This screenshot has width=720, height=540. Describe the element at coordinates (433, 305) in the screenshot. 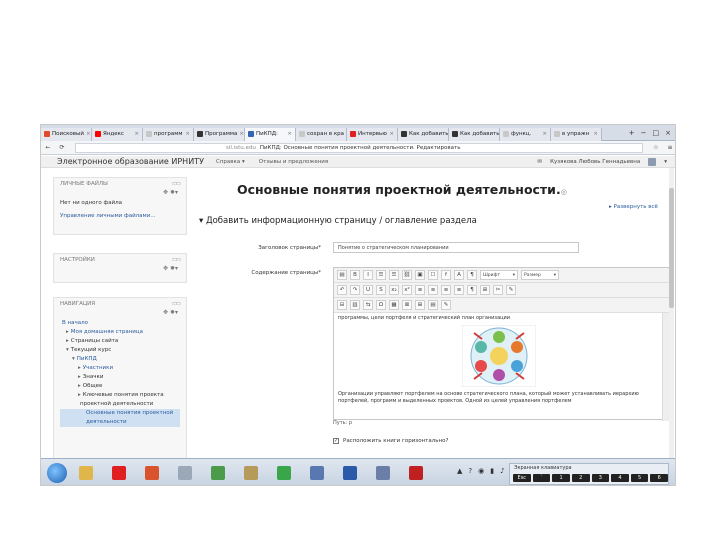

I see `editor-tool-button: ▤` at that location.